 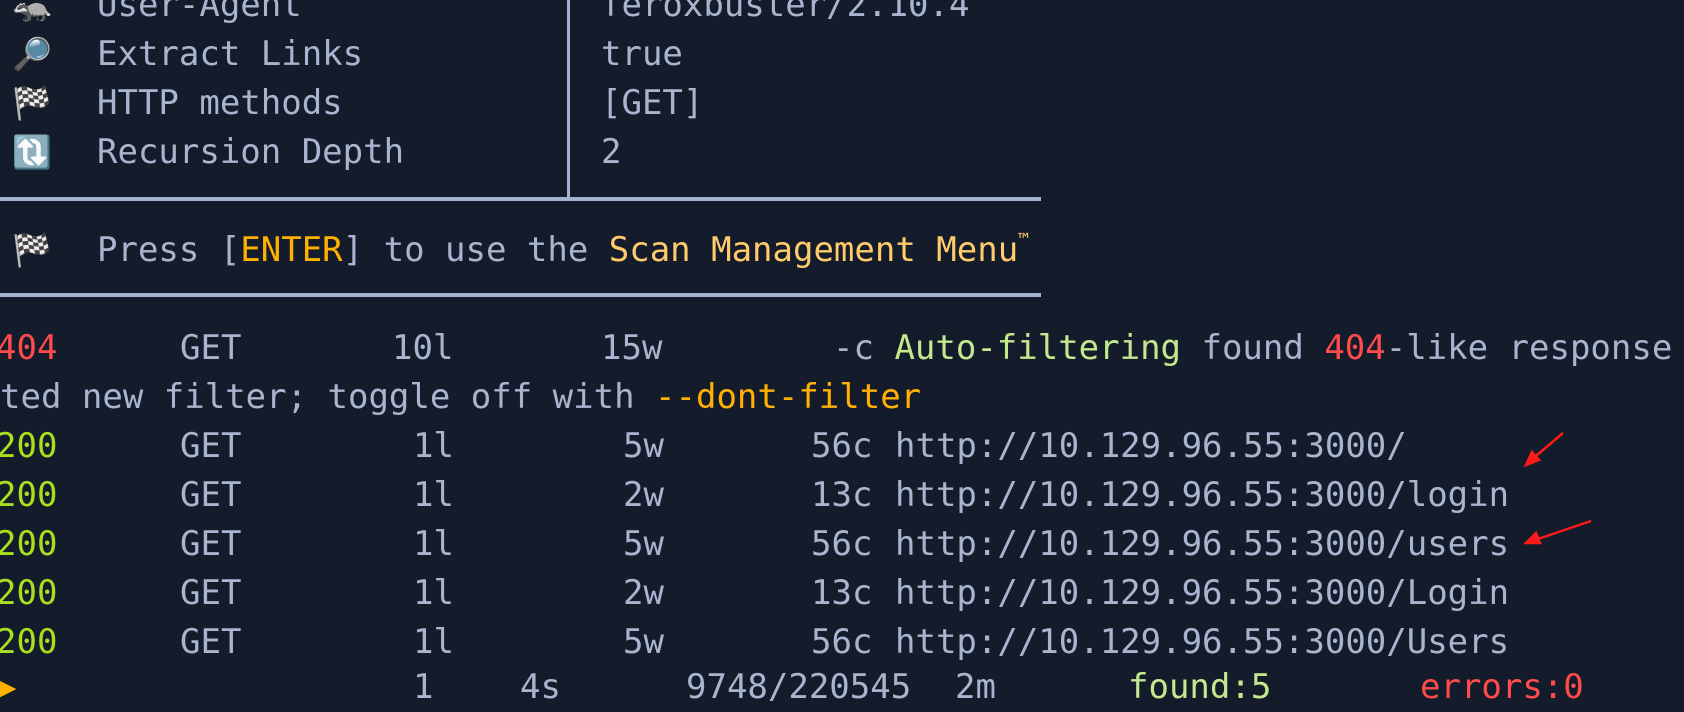 What do you see at coordinates (1561, 531) in the screenshot?
I see `arrow-line` at bounding box center [1561, 531].